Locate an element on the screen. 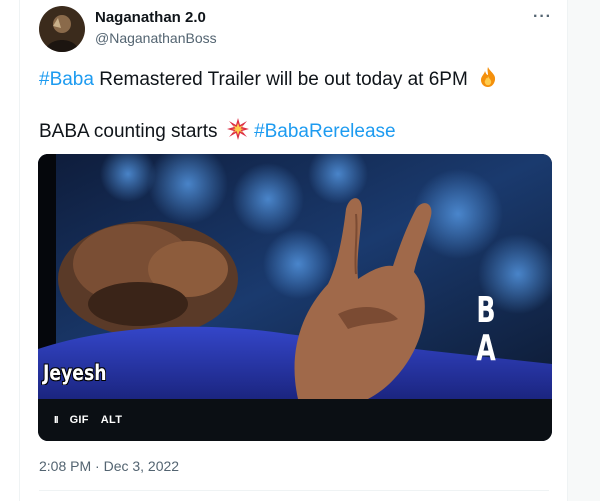 The height and width of the screenshot is (501, 600). tweet-text-line-2: BABA counting starts #BabaRerelease is located at coordinates (217, 132).